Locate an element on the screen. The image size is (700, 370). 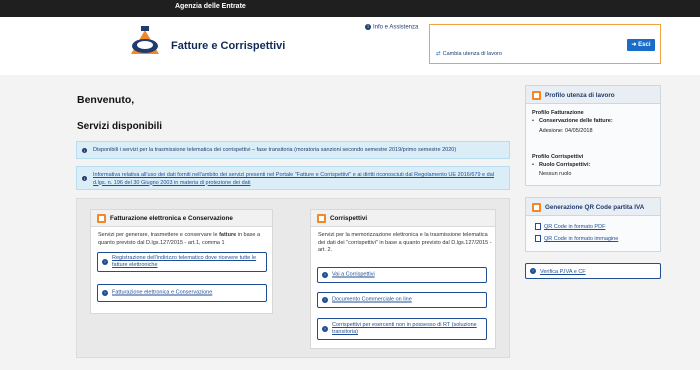
pdf-file-icon is located at coordinates (538, 226).